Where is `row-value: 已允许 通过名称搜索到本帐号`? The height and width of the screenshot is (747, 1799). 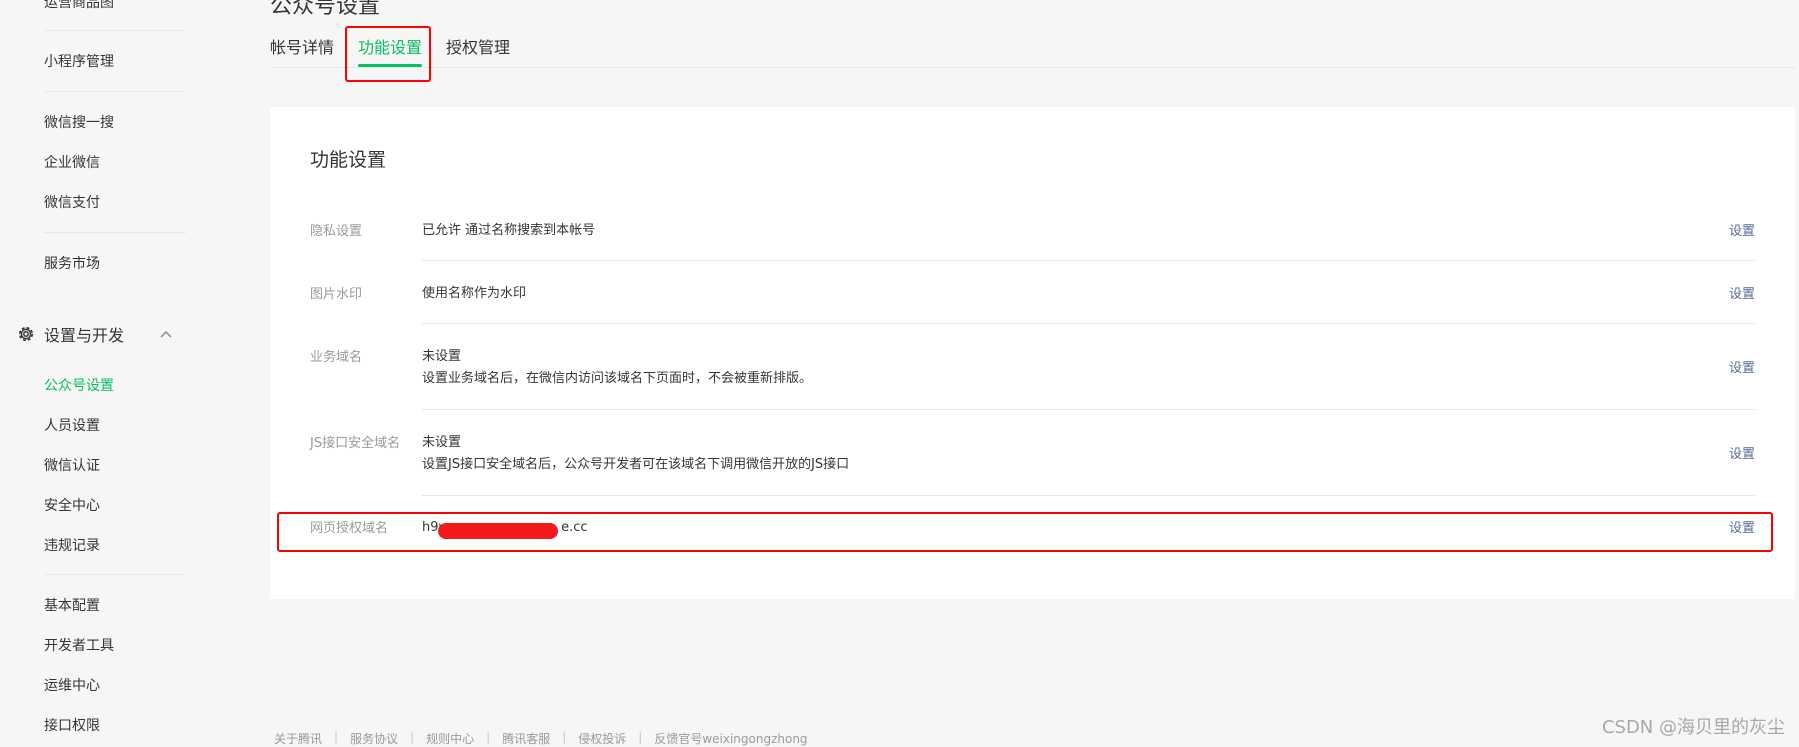 row-value: 已允许 通过名称搜索到本帐号 is located at coordinates (509, 230).